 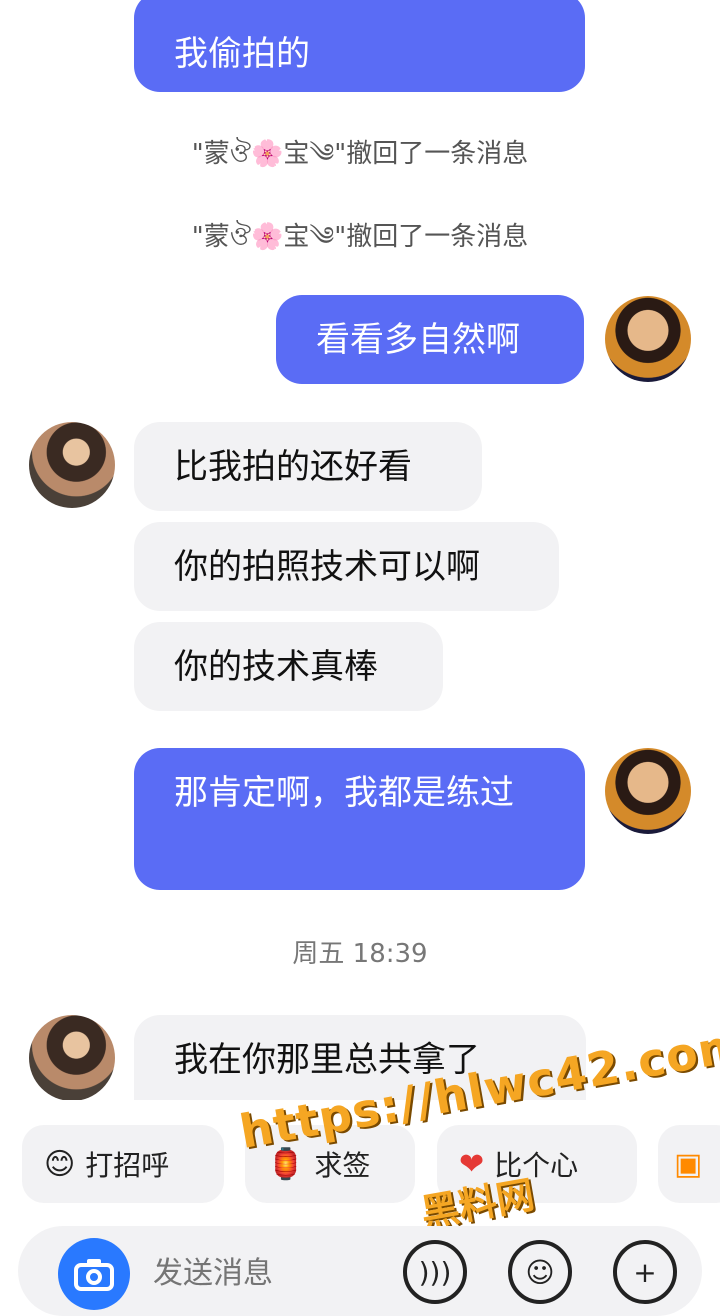 I want to click on smile-face-icon: 😊, so click(x=60, y=1164).